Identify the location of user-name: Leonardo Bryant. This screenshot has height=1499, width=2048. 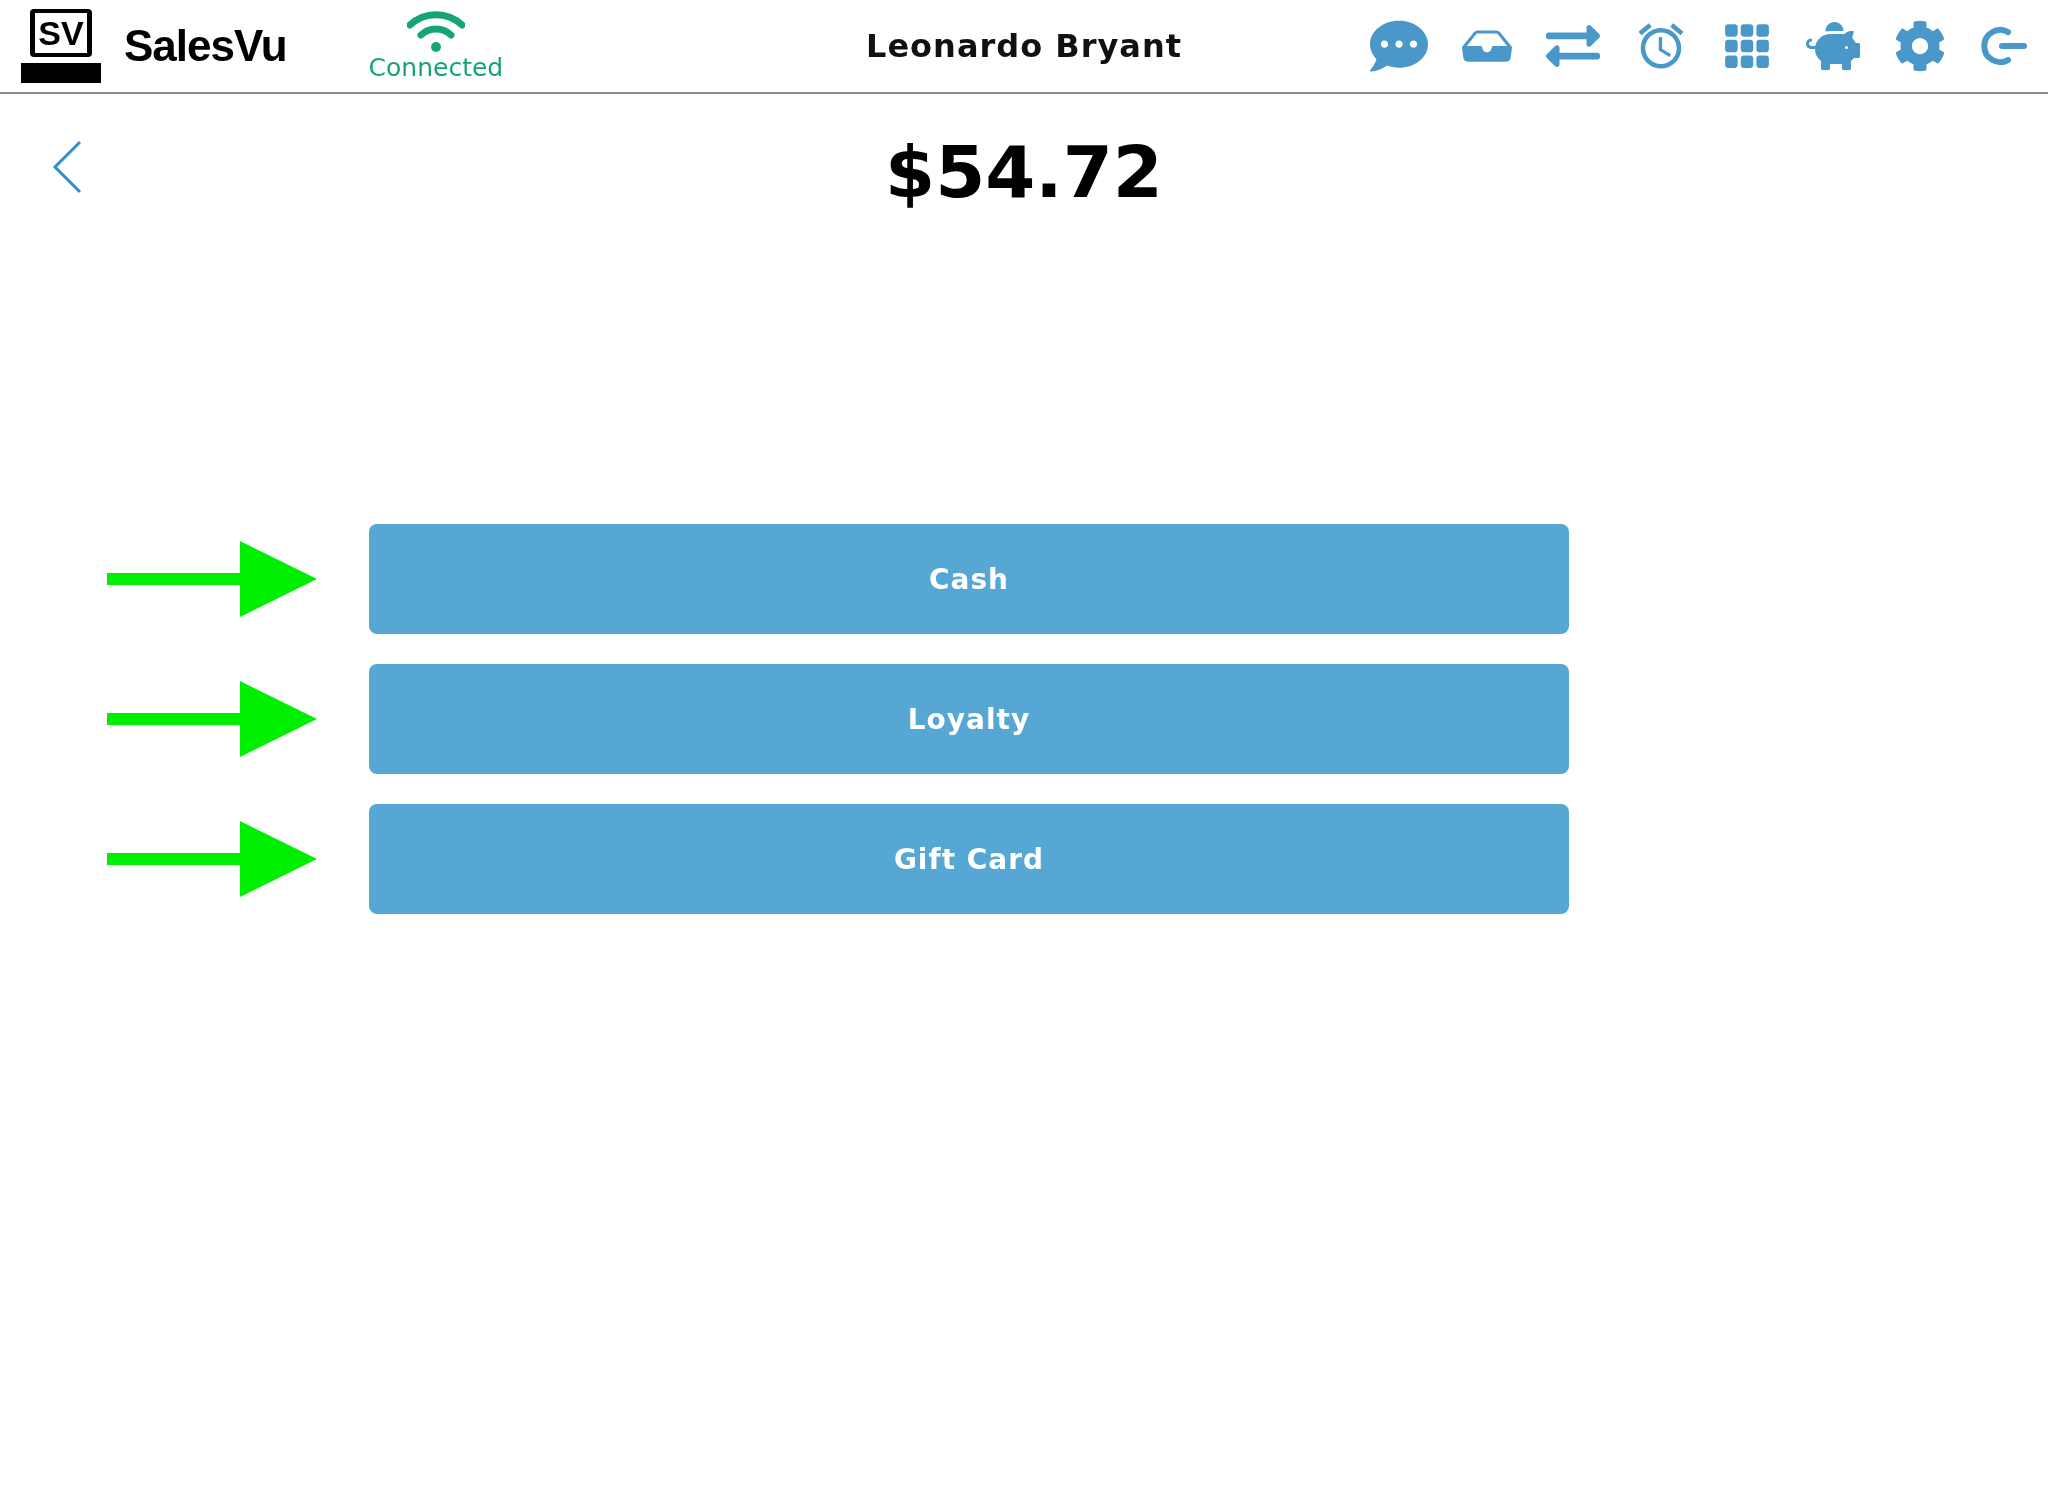
(1024, 46).